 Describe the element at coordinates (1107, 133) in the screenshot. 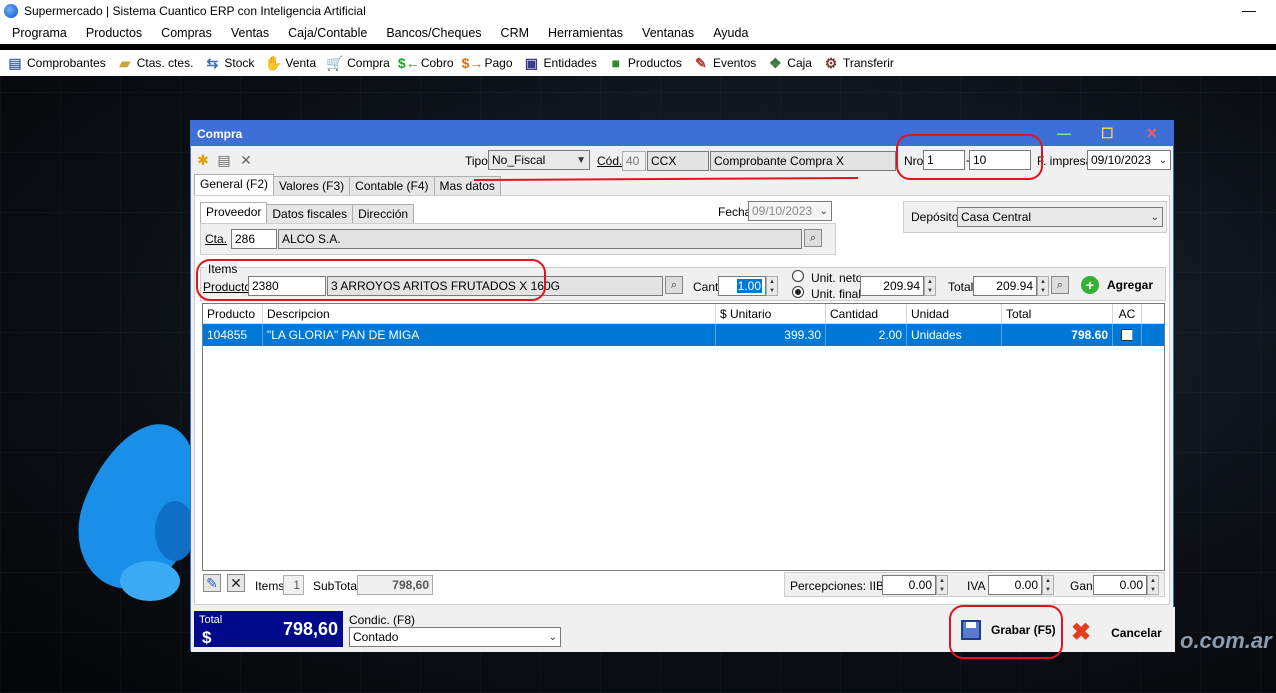

I see `window-maximize-icon: ☐` at that location.